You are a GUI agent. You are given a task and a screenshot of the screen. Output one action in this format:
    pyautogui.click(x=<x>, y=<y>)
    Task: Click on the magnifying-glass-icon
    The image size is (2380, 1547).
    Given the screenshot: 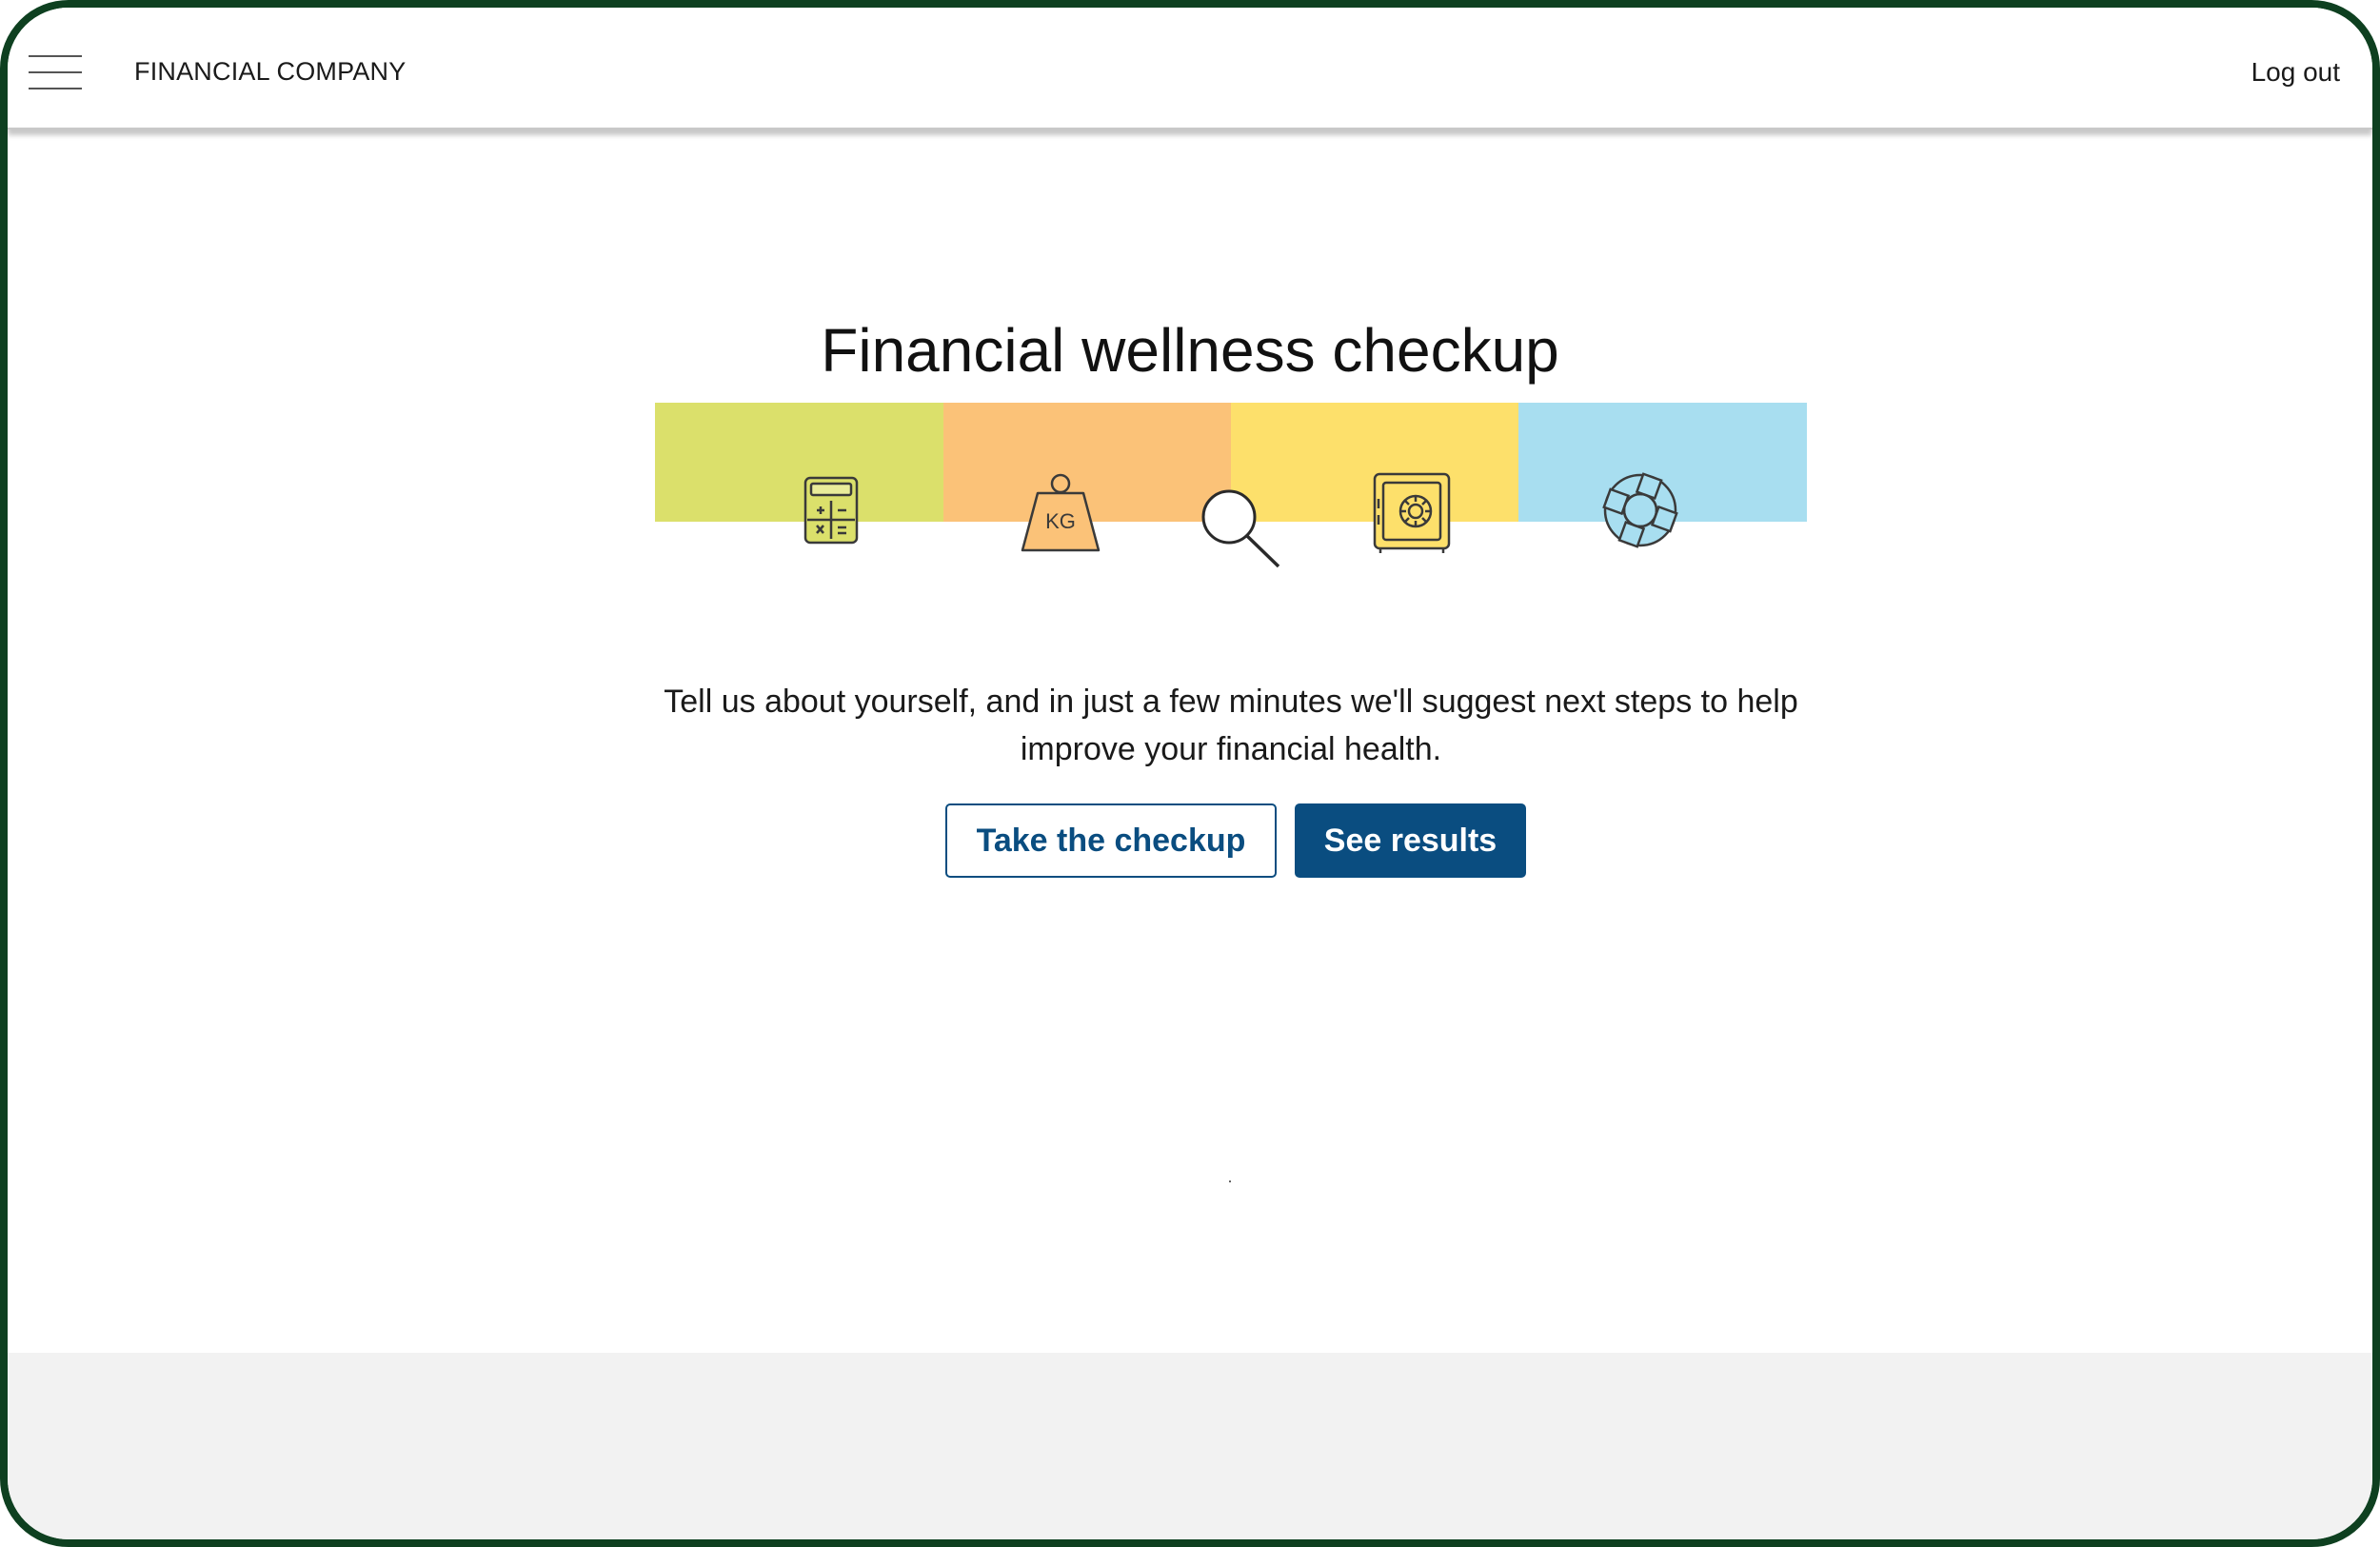 What is the action you would take?
    pyautogui.click(x=1240, y=528)
    